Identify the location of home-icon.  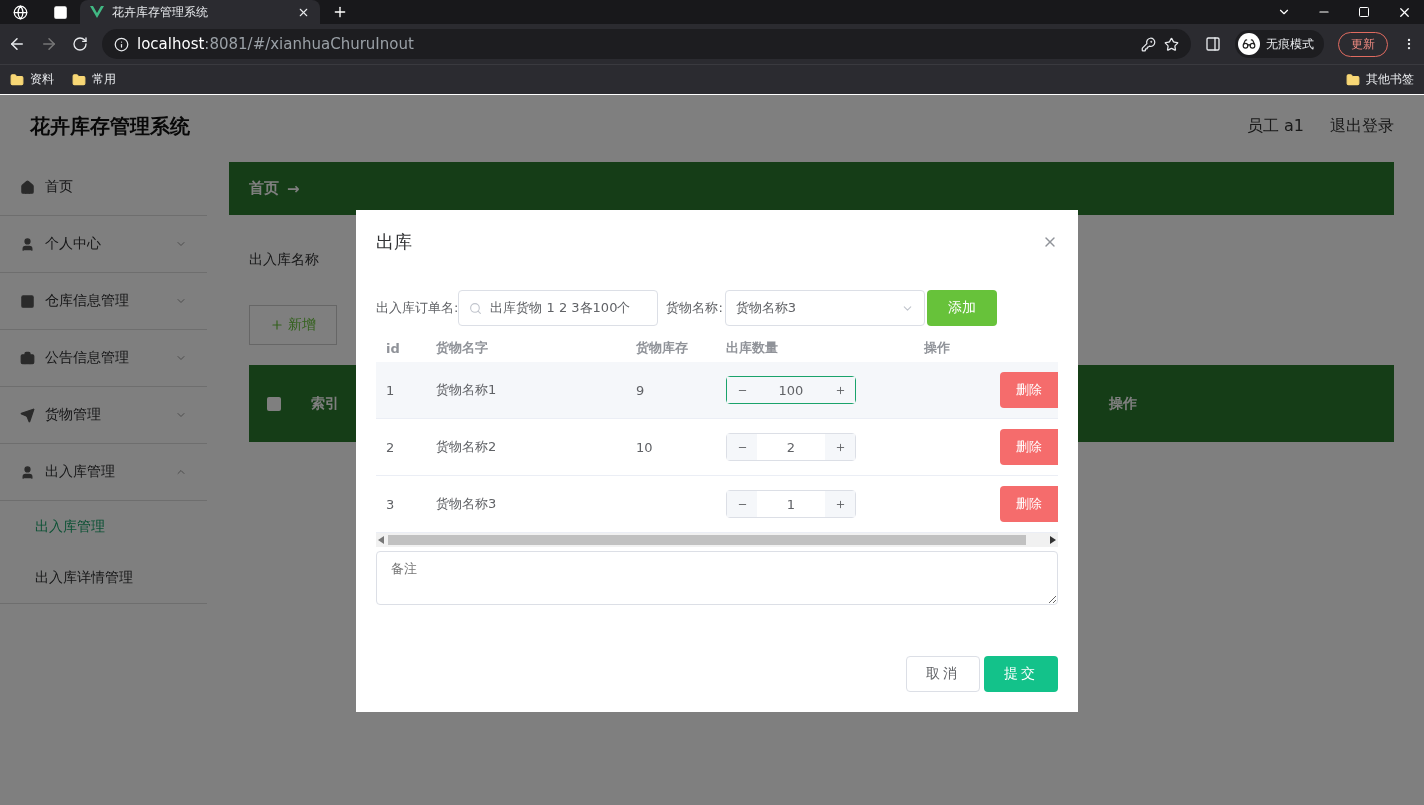
(27, 187).